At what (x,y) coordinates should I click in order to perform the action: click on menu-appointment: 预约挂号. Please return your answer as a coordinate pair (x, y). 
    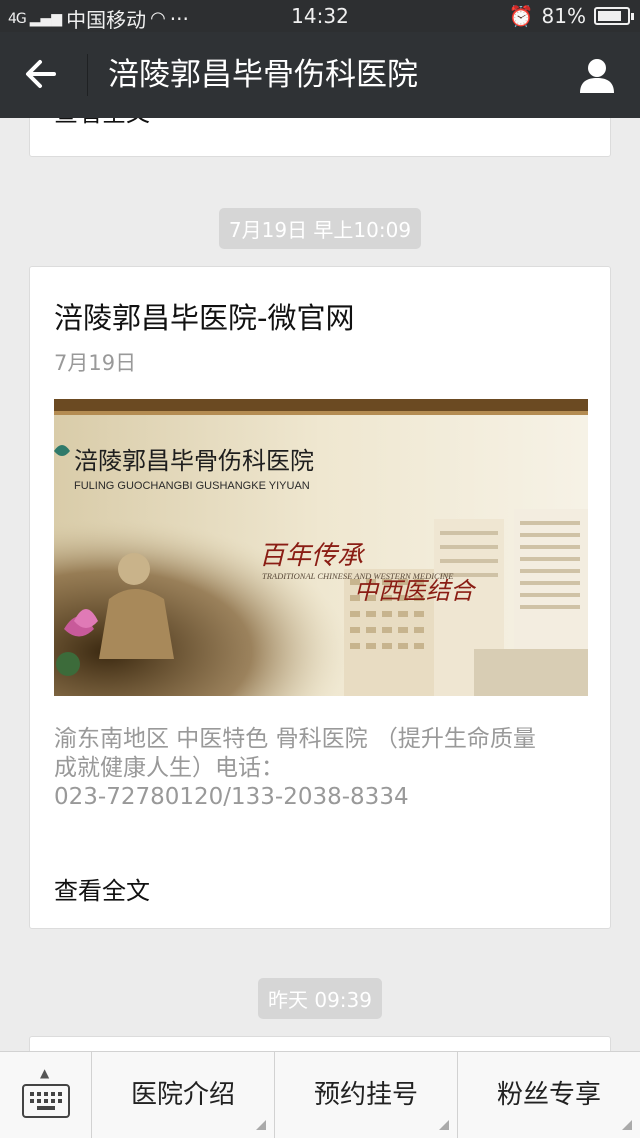
    Looking at the image, I should click on (366, 1095).